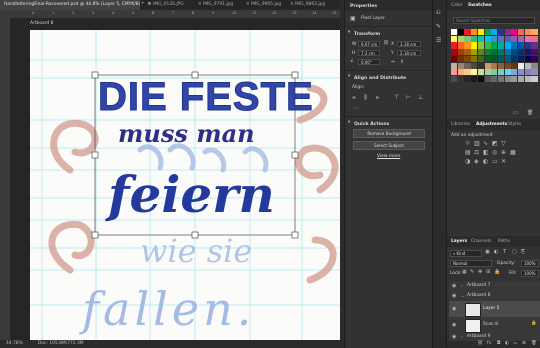 The width and height of the screenshot is (540, 348). Describe the element at coordinates (494, 325) in the screenshot. I see `layer-row-scan-8: ◉ Scan 8 🔒` at that location.